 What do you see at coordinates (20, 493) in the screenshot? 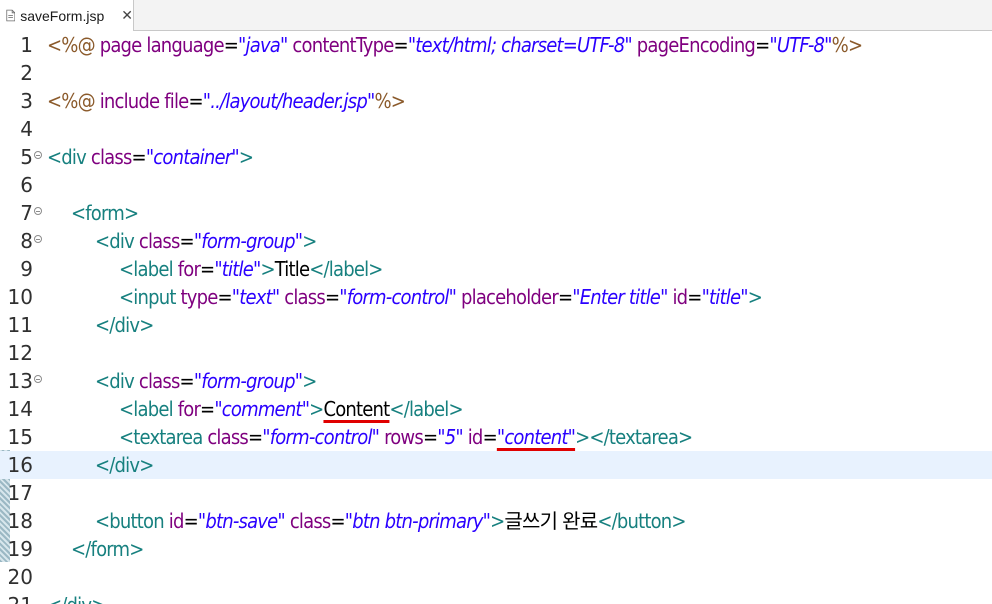
I see `line-number: 17` at bounding box center [20, 493].